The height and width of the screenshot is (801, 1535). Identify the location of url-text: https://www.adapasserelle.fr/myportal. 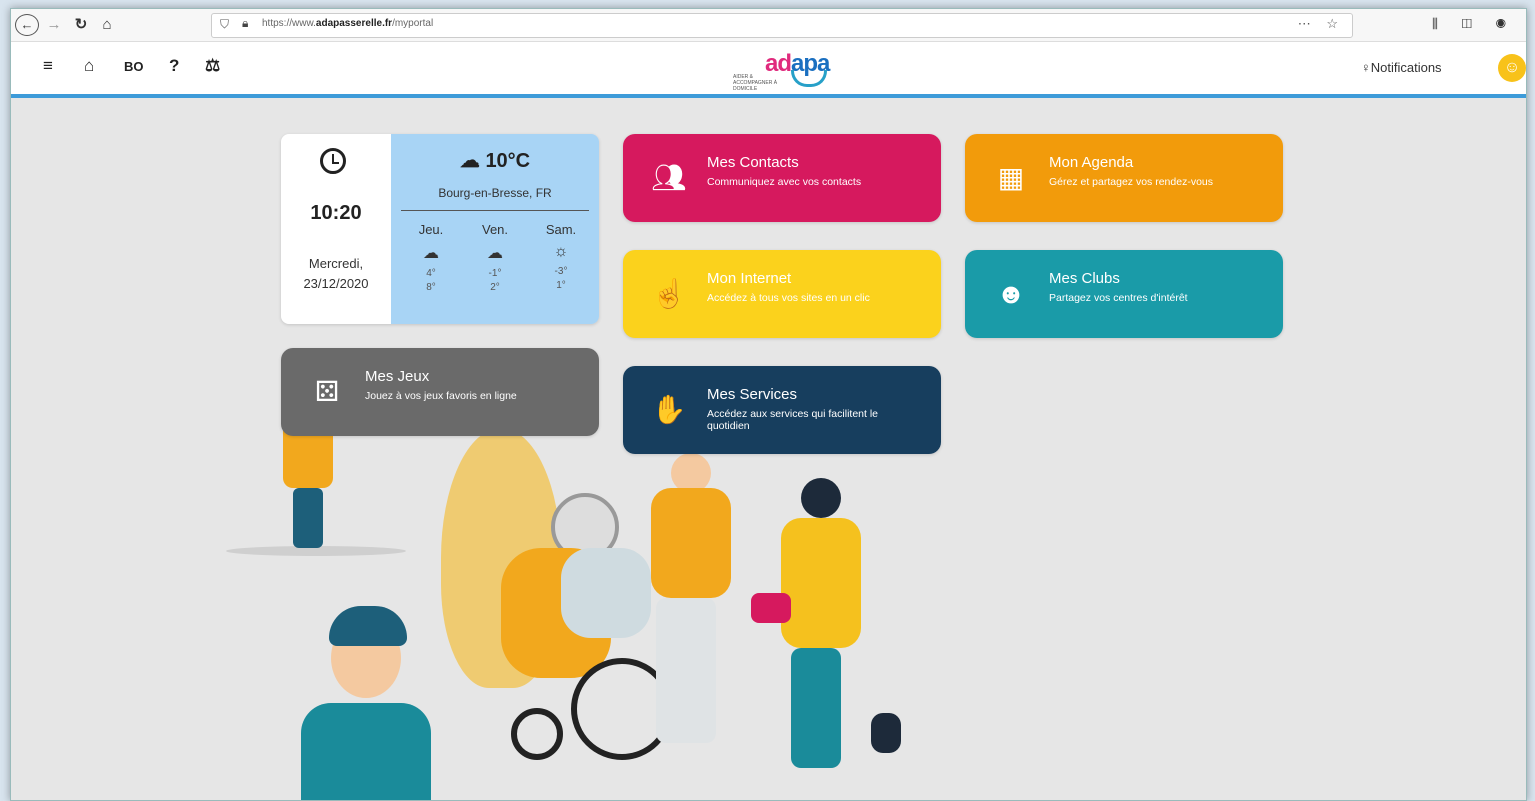
(348, 23).